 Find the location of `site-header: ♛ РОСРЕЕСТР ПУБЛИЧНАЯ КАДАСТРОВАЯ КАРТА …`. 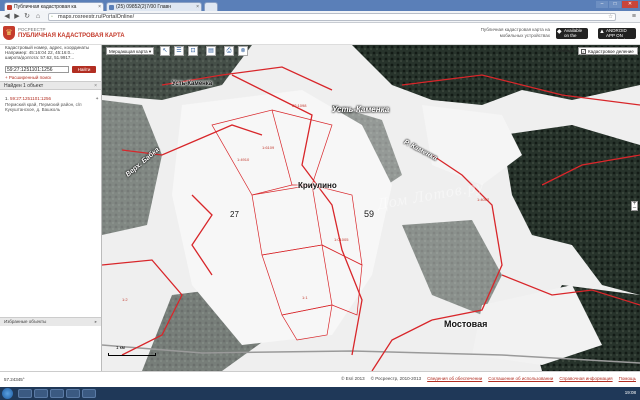

site-header: ♛ РОСРЕЕСТР ПУБЛИЧНАЯ КАДАСТРОВАЯ КАРТА … is located at coordinates (320, 34).